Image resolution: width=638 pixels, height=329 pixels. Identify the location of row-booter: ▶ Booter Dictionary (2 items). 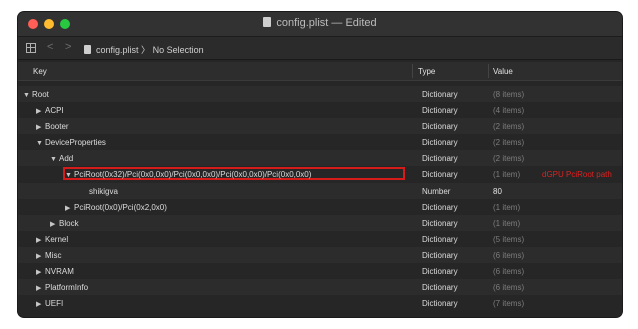
(320, 126).